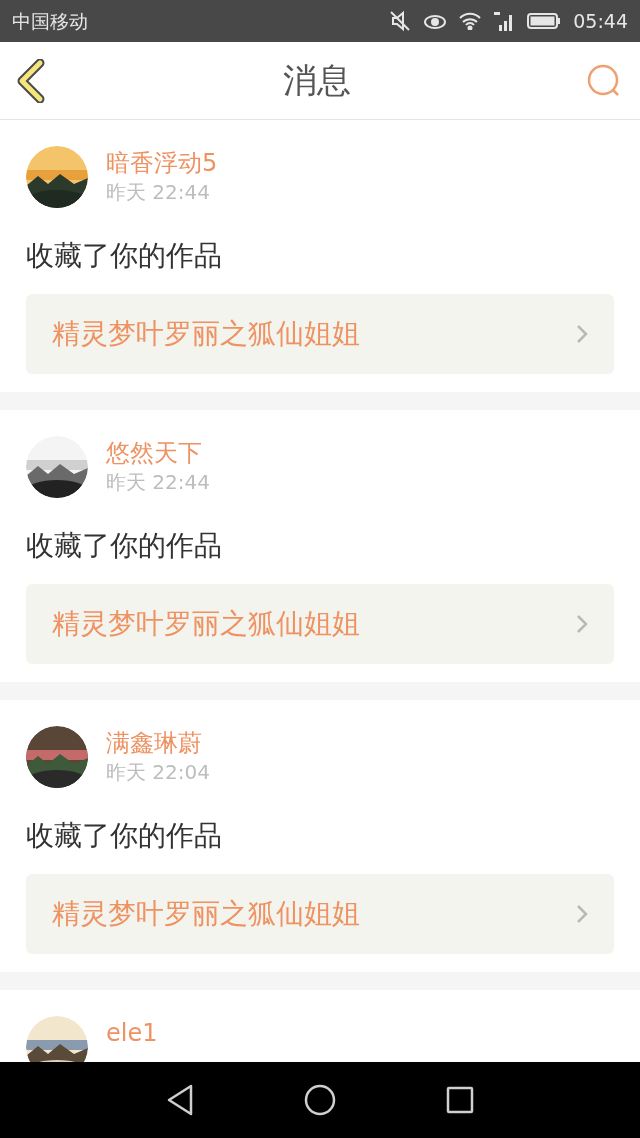 The width and height of the screenshot is (640, 1138). Describe the element at coordinates (132, 1033) in the screenshot. I see `user-name: ele1` at that location.